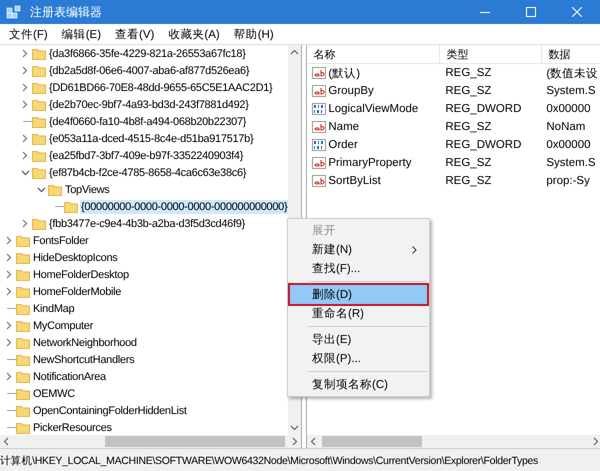 The width and height of the screenshot is (600, 471). I want to click on close-icon, so click(577, 12).